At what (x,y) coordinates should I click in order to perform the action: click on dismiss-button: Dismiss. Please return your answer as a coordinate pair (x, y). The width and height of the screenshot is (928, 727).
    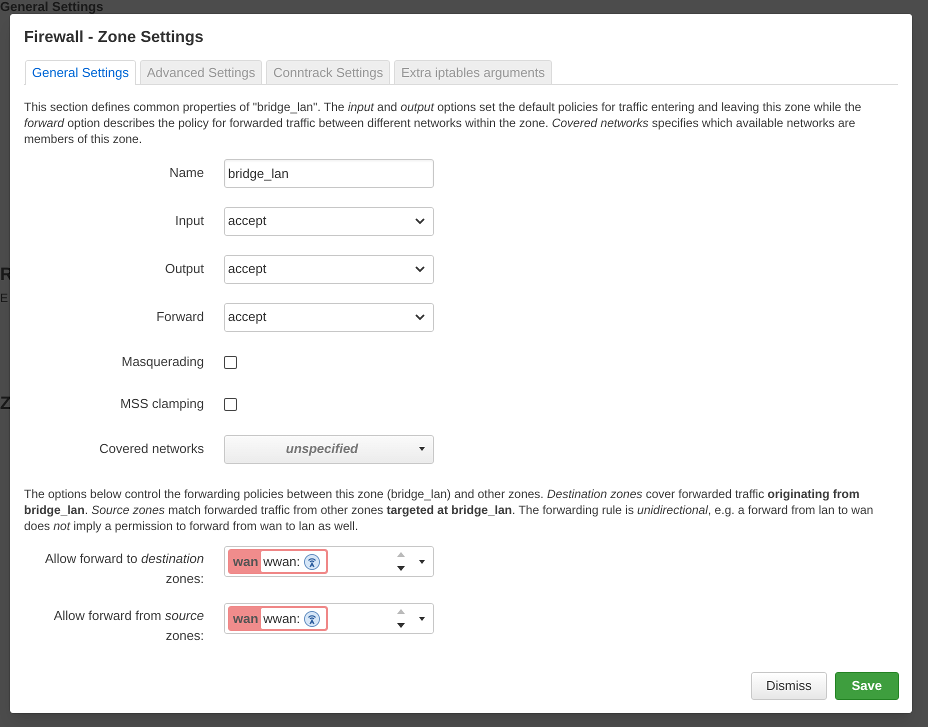
    Looking at the image, I should click on (789, 686).